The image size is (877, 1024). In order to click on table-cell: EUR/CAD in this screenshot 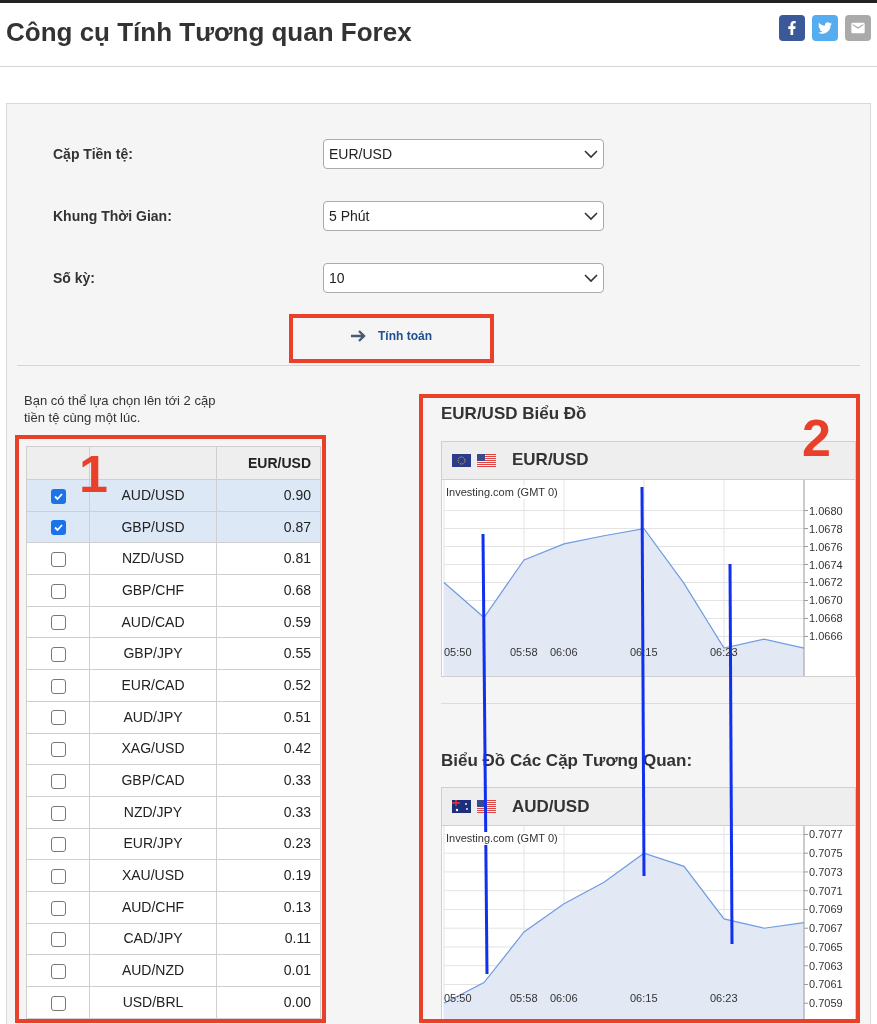, I will do `click(153, 685)`.